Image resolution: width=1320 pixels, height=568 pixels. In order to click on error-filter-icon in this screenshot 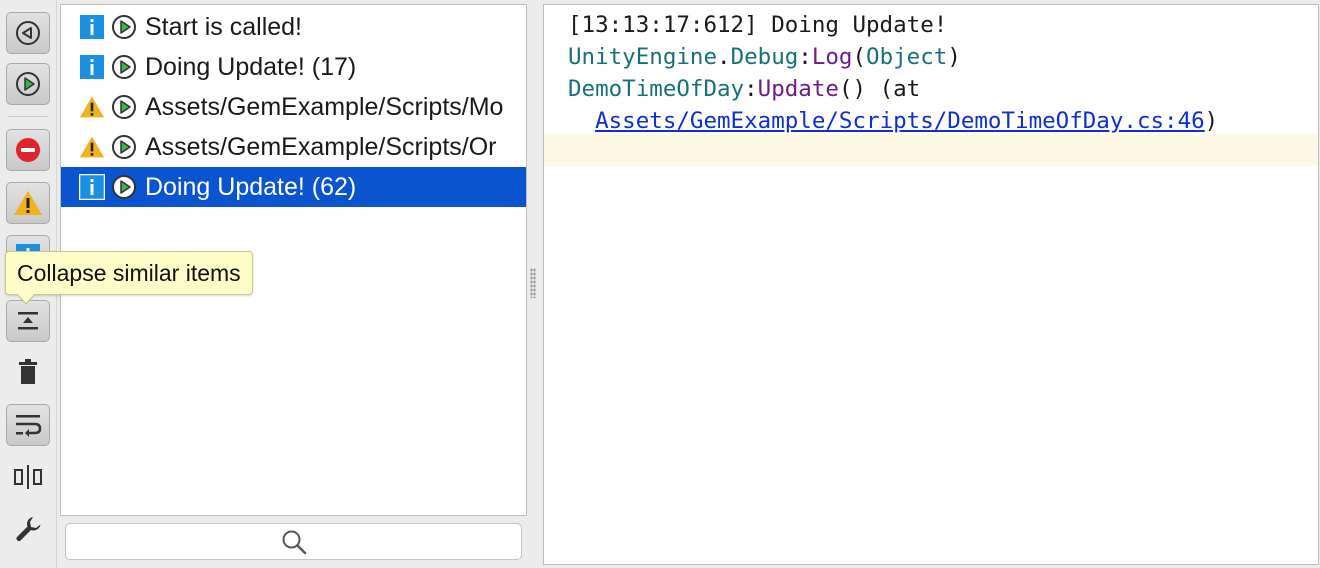, I will do `click(28, 150)`.